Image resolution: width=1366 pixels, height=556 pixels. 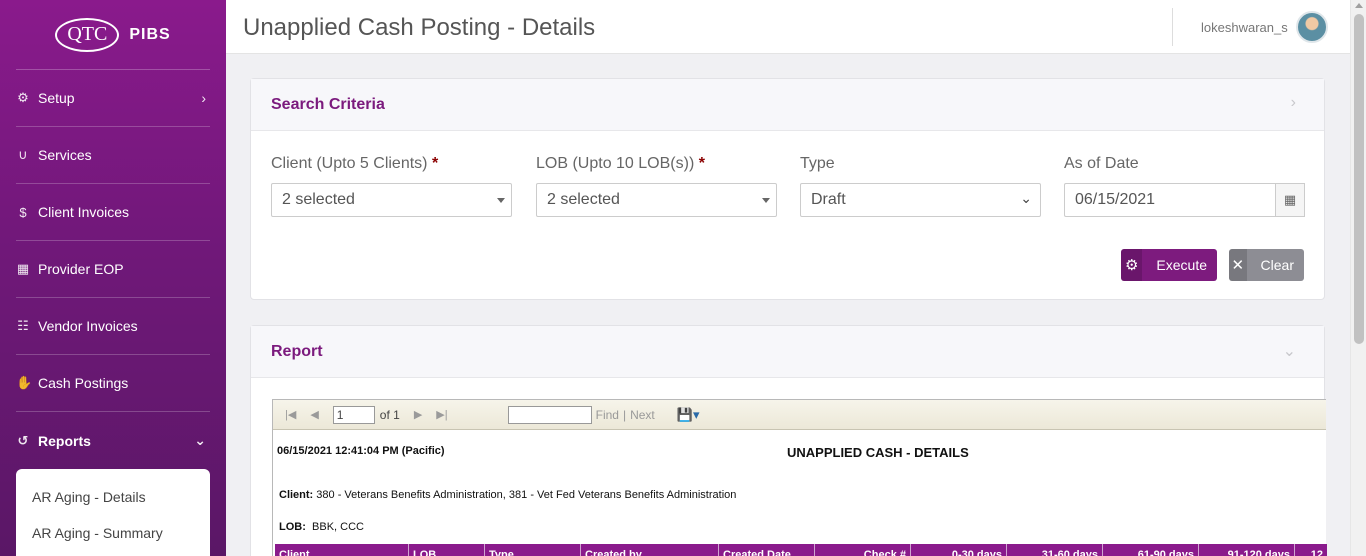 What do you see at coordinates (817, 163) in the screenshot?
I see `type-label: Type` at bounding box center [817, 163].